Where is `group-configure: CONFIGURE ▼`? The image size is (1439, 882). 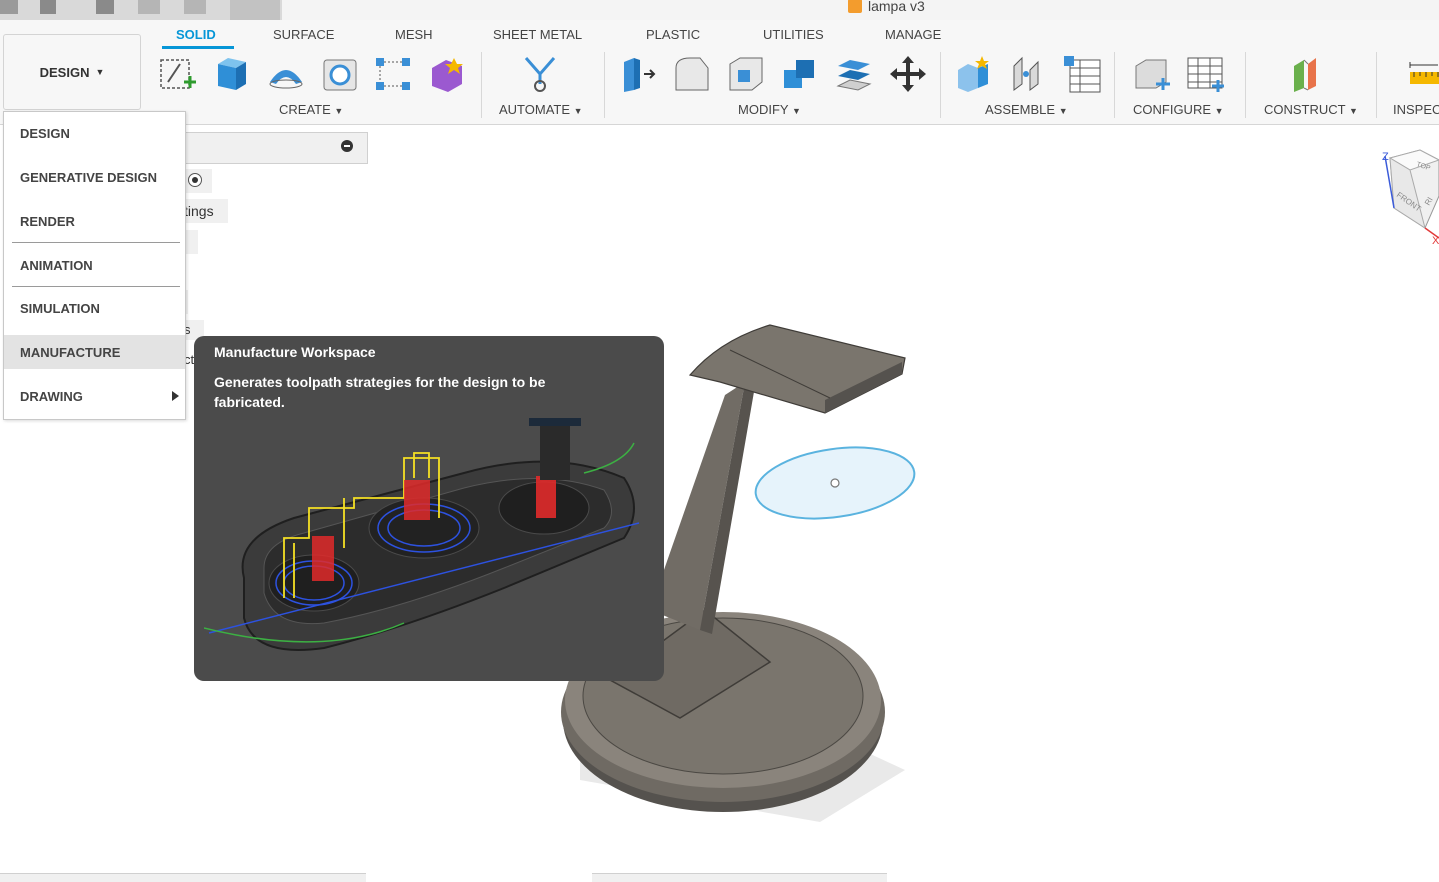
group-configure: CONFIGURE ▼ is located at coordinates (1178, 109).